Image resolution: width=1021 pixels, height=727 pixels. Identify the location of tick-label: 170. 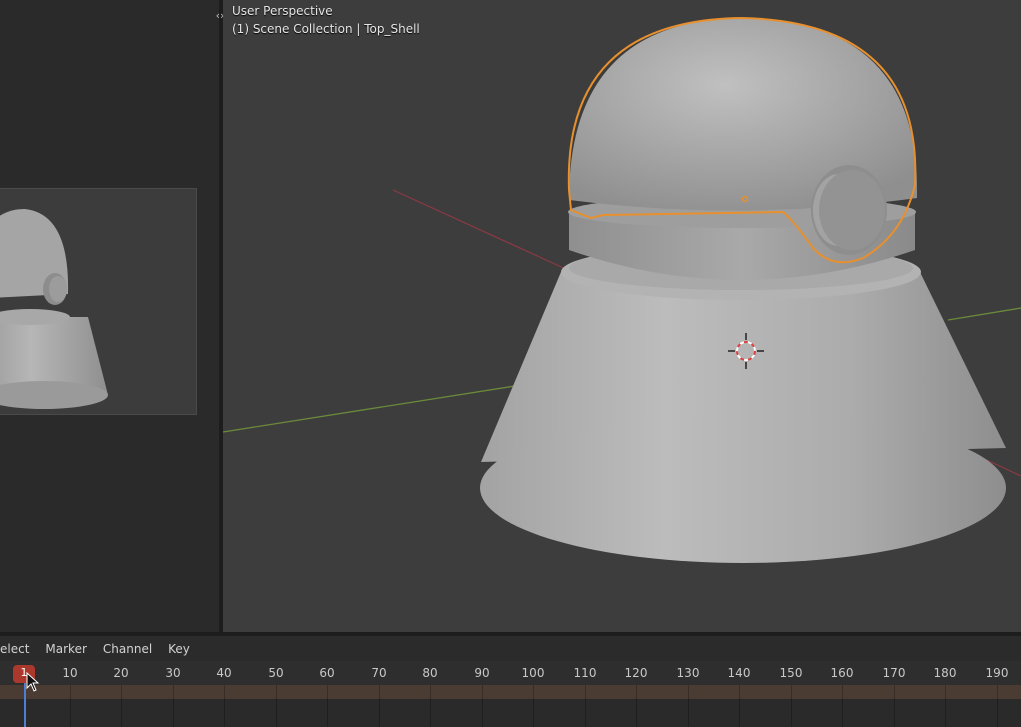
(894, 673).